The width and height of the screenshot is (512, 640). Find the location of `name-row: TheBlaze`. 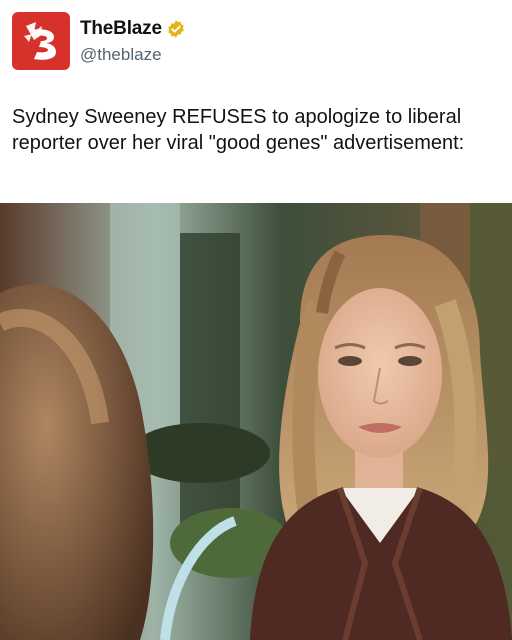

name-row: TheBlaze is located at coordinates (133, 29).